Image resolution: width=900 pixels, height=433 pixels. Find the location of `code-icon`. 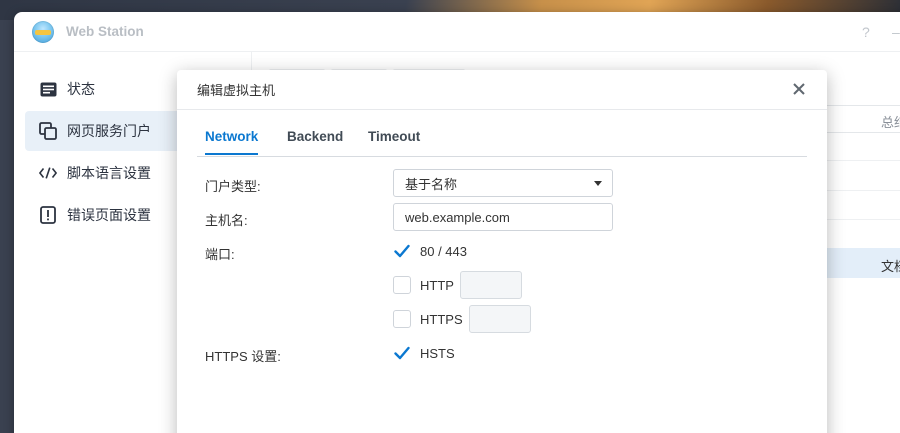

code-icon is located at coordinates (48, 173).